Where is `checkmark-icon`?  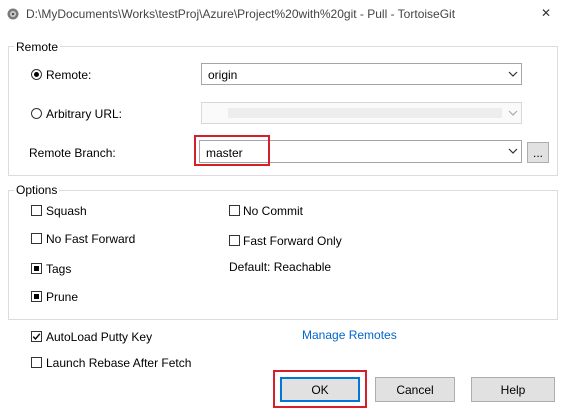 checkmark-icon is located at coordinates (36, 337).